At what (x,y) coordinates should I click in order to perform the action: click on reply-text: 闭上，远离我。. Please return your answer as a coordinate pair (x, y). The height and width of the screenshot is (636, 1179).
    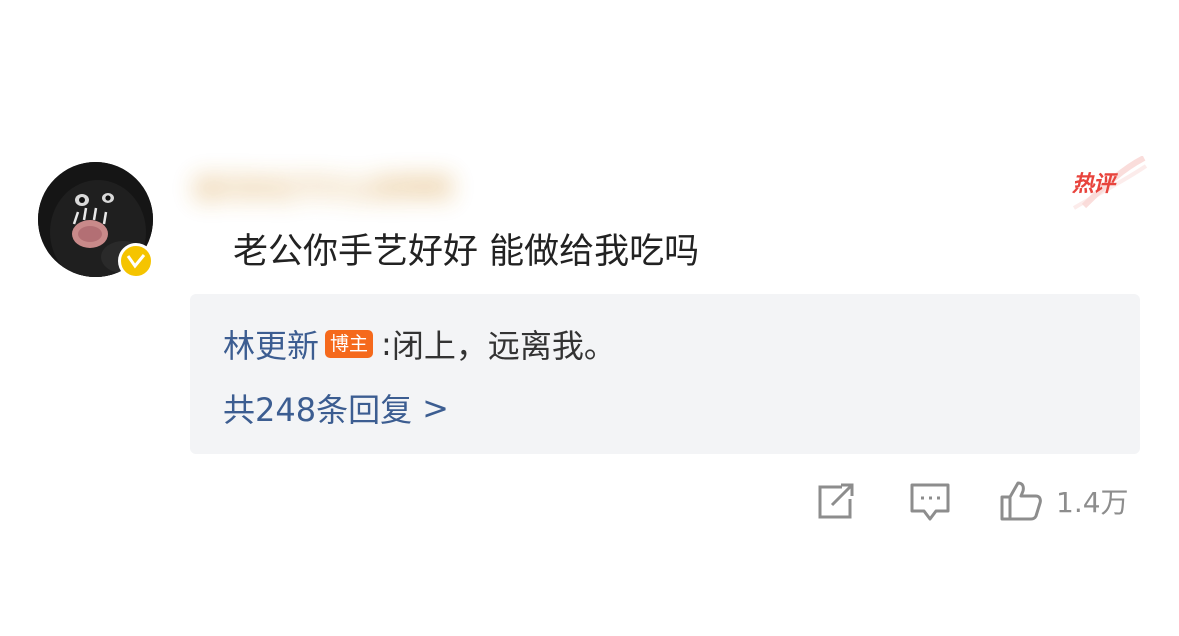
    Looking at the image, I should click on (503, 346).